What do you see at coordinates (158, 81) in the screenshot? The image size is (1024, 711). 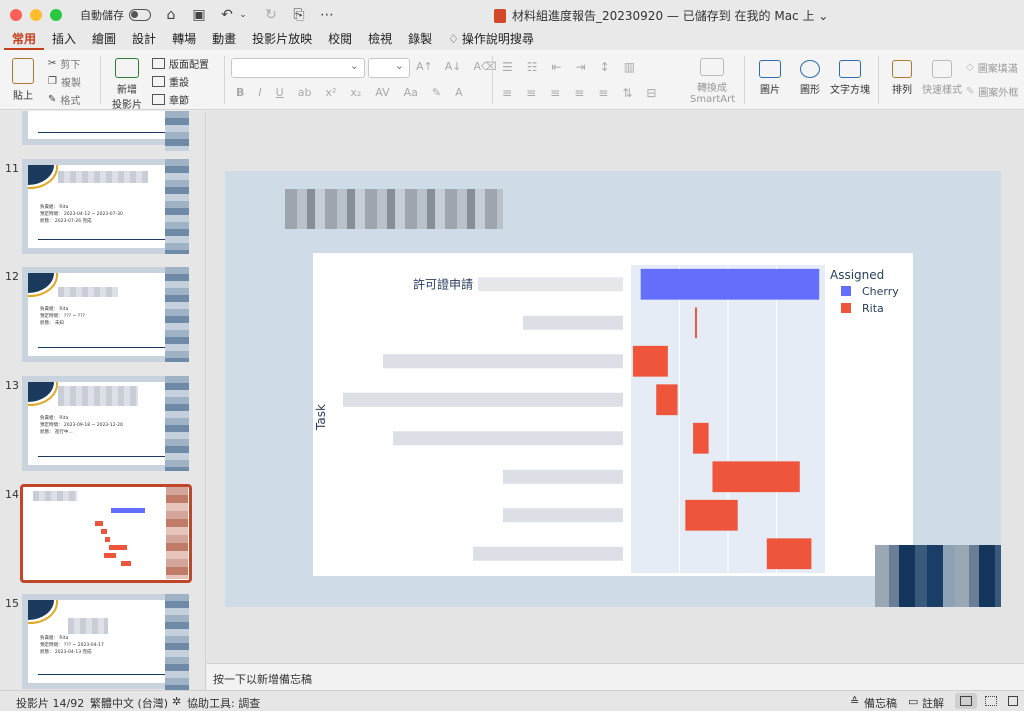 I see `reset-icon` at bounding box center [158, 81].